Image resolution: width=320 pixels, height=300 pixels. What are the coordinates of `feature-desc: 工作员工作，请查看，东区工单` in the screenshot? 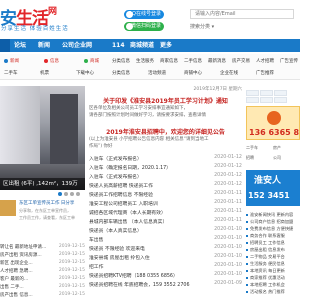 It's located at (47, 217).